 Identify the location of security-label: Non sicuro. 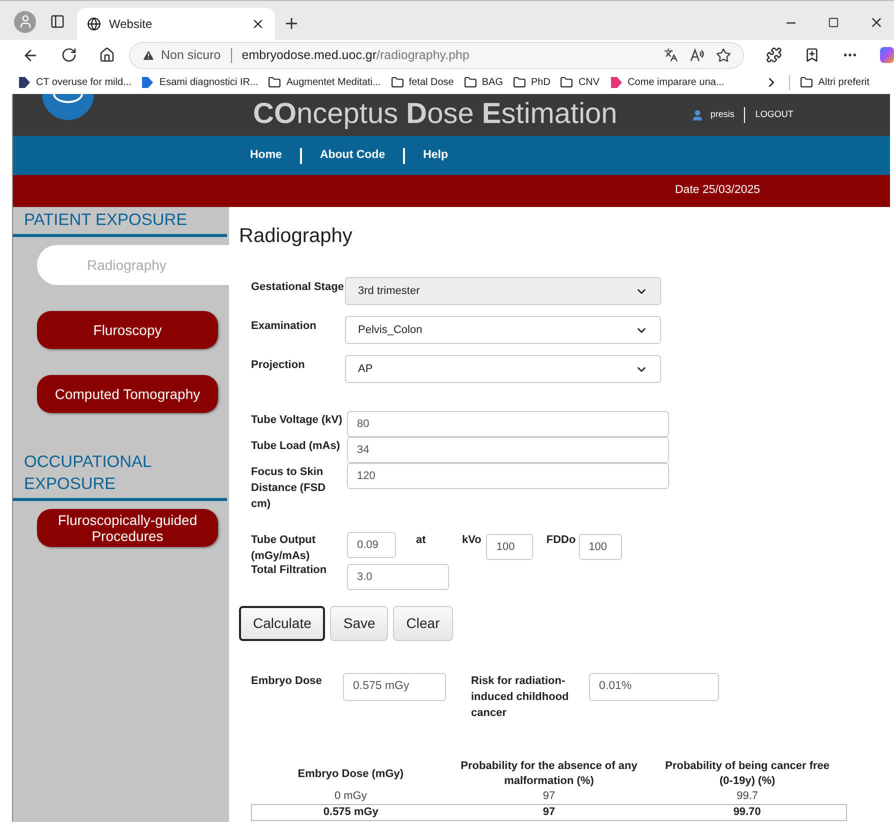
(191, 55).